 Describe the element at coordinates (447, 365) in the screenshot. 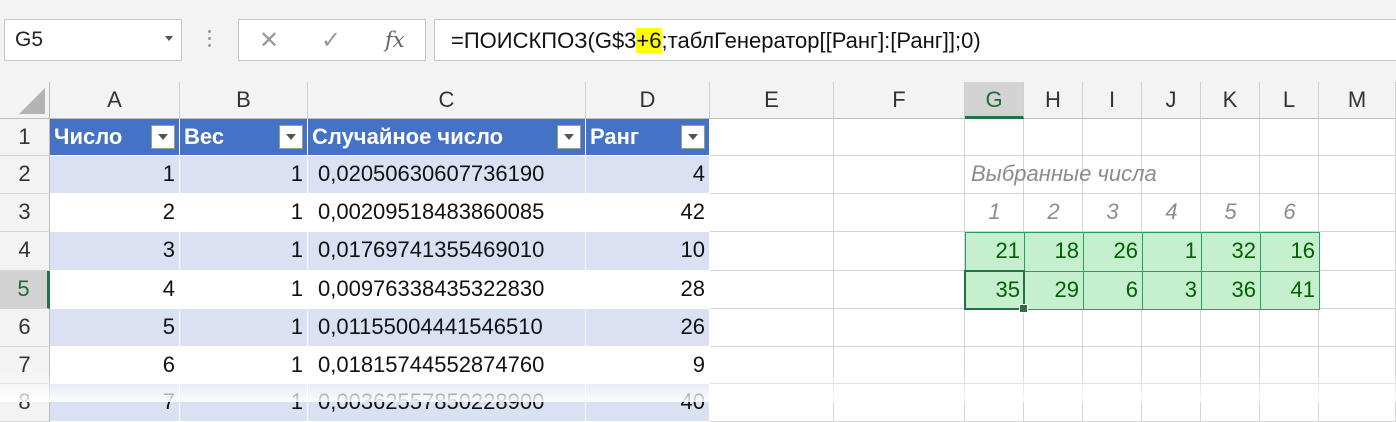

I see `table-cell: 0,01815744552874760` at that location.